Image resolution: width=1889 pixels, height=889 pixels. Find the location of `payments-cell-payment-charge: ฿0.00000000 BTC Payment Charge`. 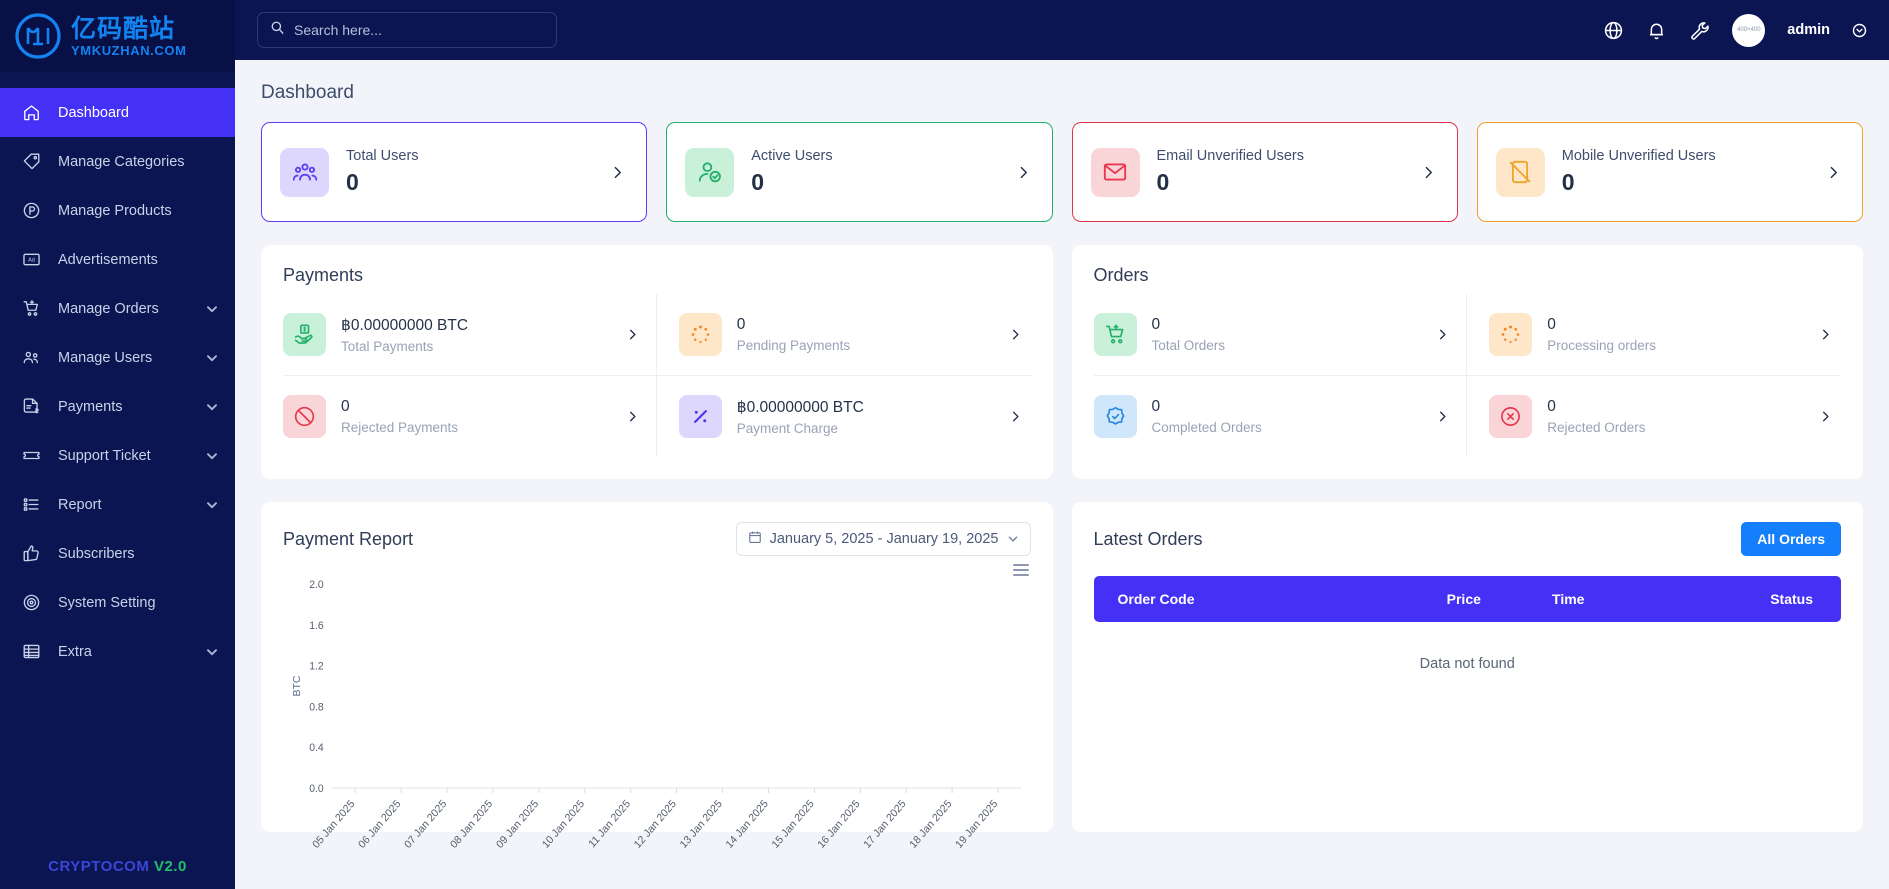

payments-cell-payment-charge: ฿0.00000000 BTC Payment Charge is located at coordinates (844, 416).